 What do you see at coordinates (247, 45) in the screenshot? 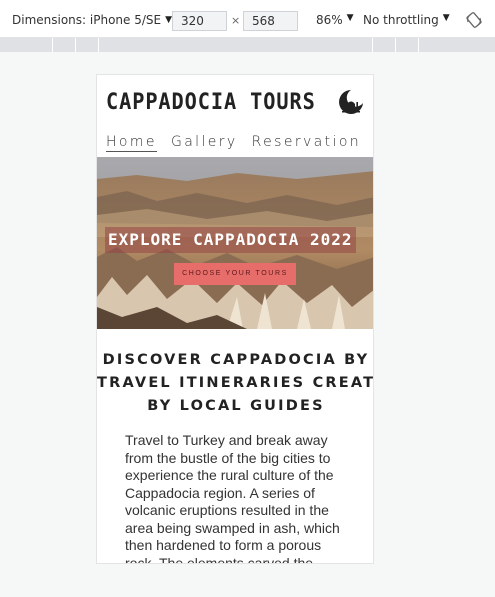
I see `media-query-bar` at bounding box center [247, 45].